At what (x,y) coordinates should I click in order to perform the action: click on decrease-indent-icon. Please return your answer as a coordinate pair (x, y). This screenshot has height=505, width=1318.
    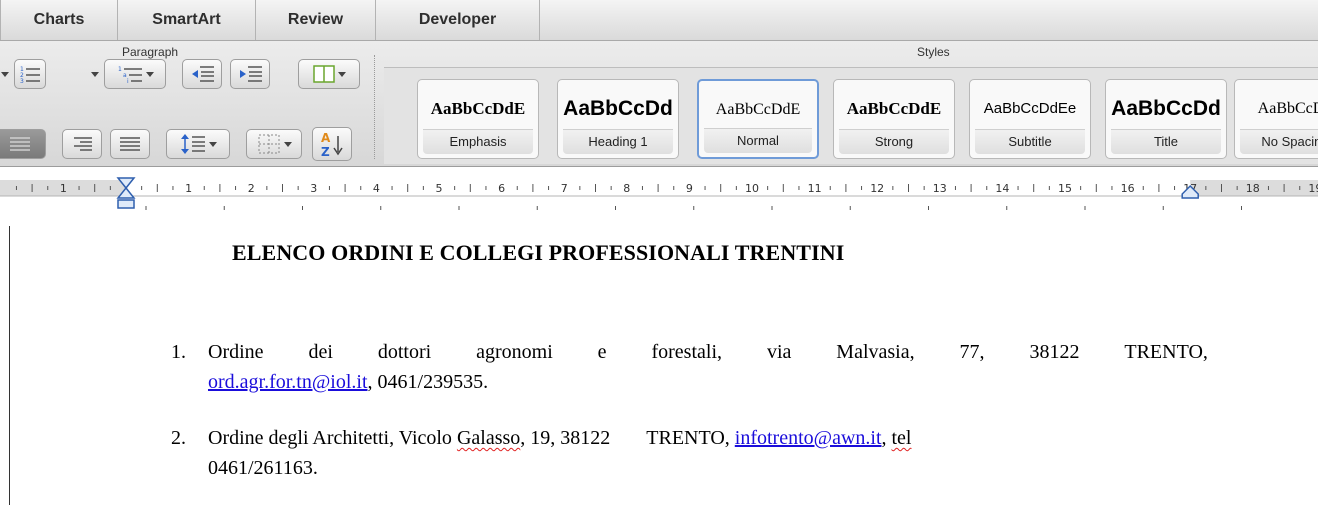
    Looking at the image, I should click on (202, 74).